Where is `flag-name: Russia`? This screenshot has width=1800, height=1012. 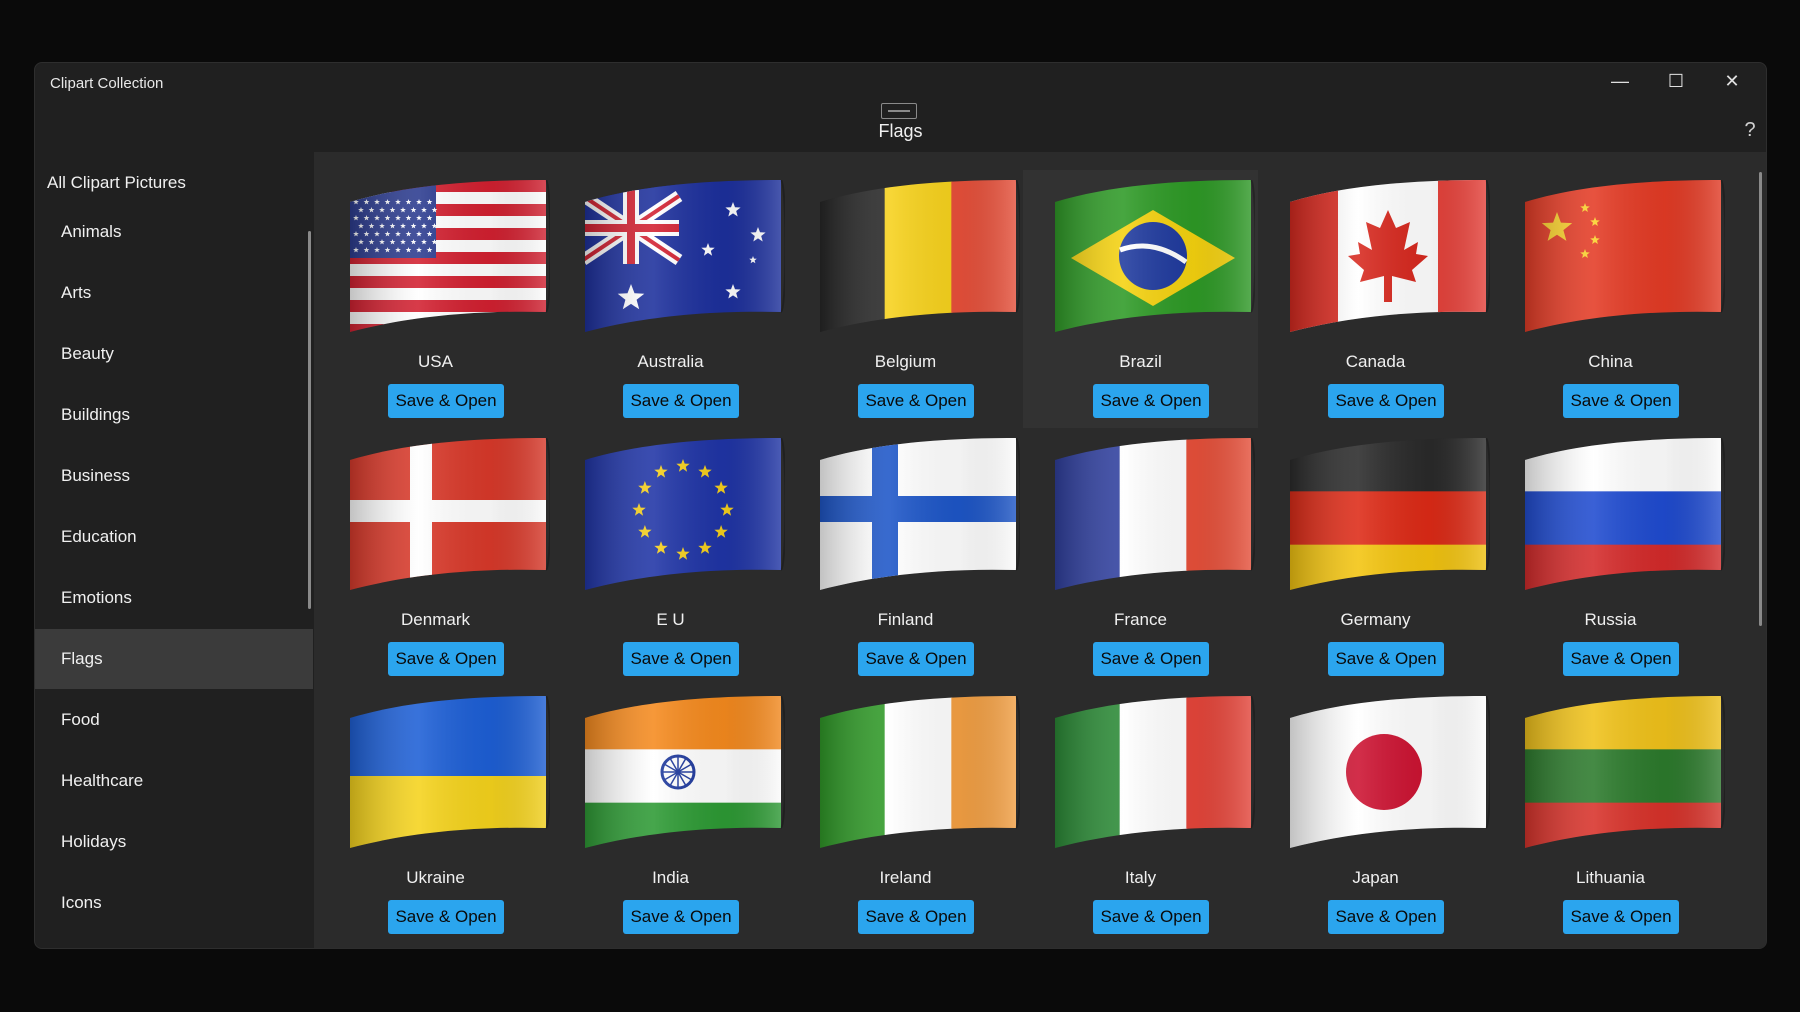
flag-name: Russia is located at coordinates (1610, 619).